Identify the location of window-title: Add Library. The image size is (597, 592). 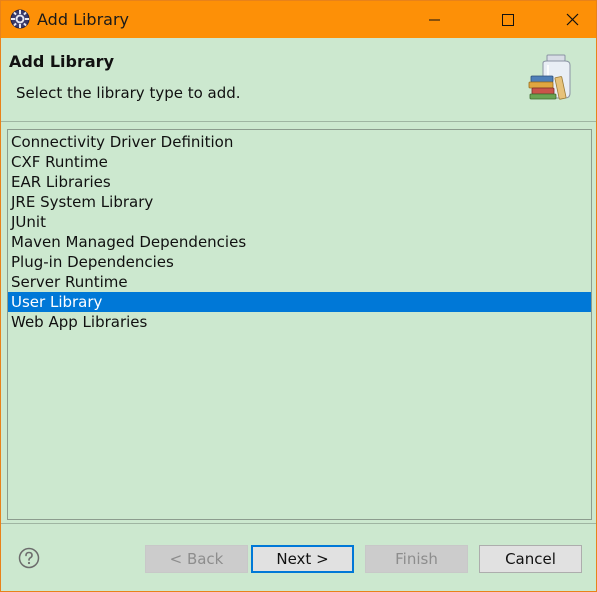
(83, 19).